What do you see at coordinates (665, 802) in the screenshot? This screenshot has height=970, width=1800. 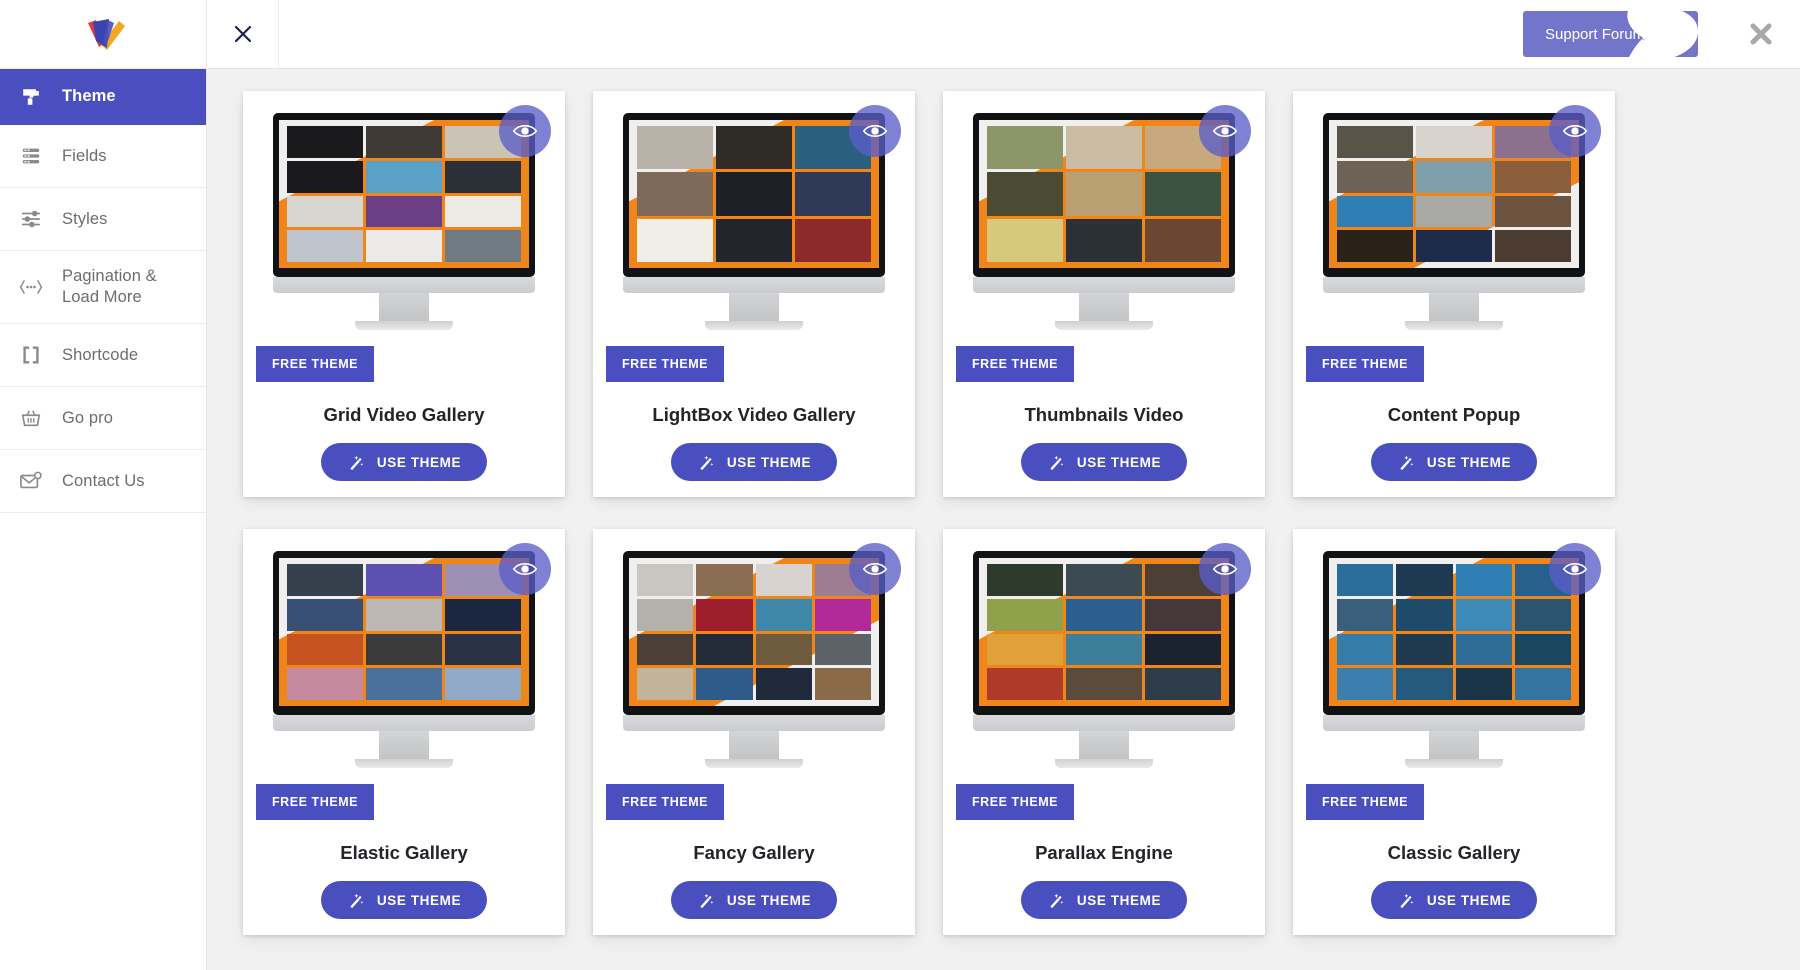 I see `free-theme-badge: FREE THEME` at bounding box center [665, 802].